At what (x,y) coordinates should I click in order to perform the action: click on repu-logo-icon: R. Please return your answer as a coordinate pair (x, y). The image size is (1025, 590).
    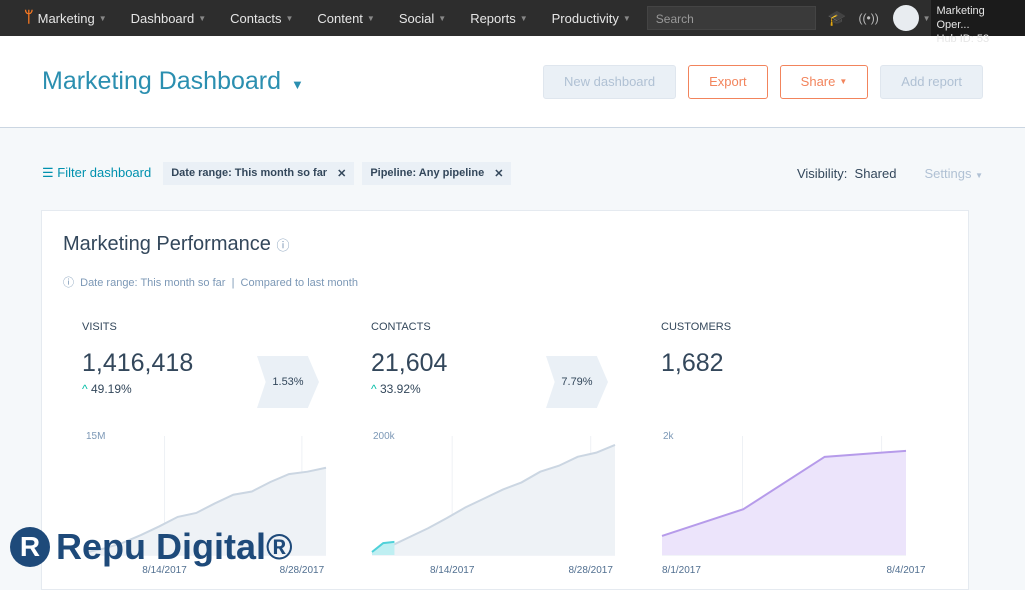
    Looking at the image, I should click on (30, 547).